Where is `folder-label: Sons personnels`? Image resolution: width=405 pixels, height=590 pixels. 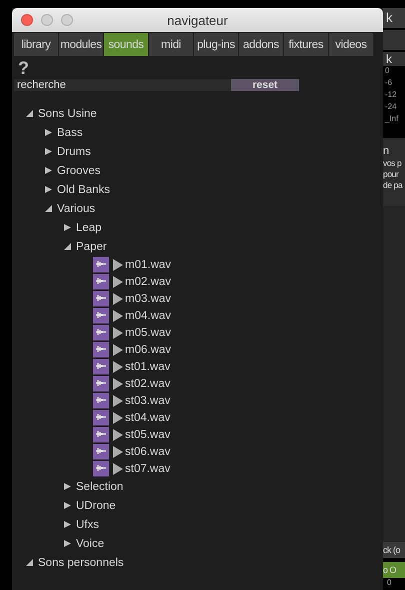 folder-label: Sons personnels is located at coordinates (81, 562).